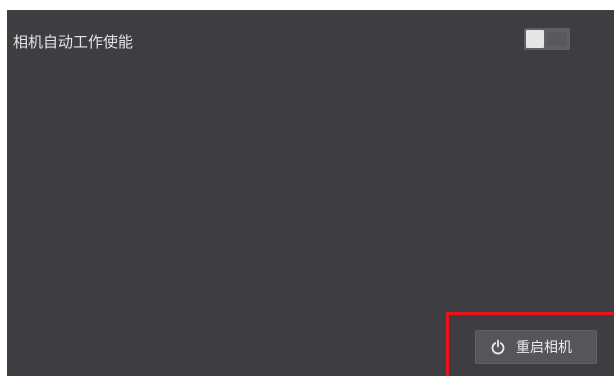  What do you see at coordinates (535, 39) in the screenshot?
I see `toggle-knob` at bounding box center [535, 39].